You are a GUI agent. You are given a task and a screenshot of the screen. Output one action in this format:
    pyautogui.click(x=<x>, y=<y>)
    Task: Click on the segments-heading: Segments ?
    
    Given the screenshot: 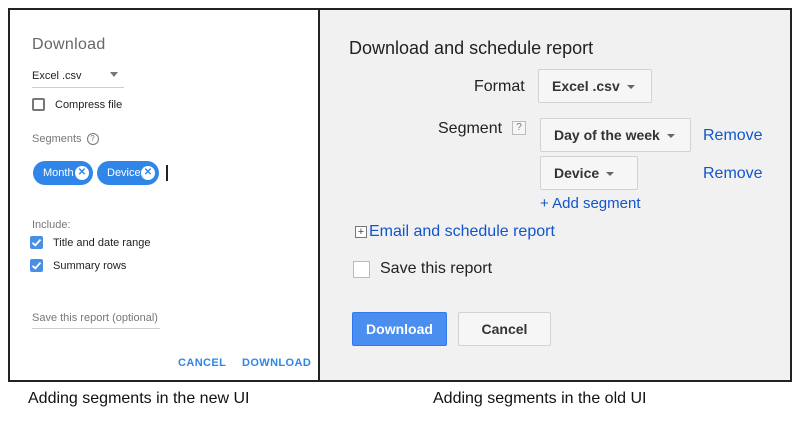 What is the action you would take?
    pyautogui.click(x=65, y=139)
    